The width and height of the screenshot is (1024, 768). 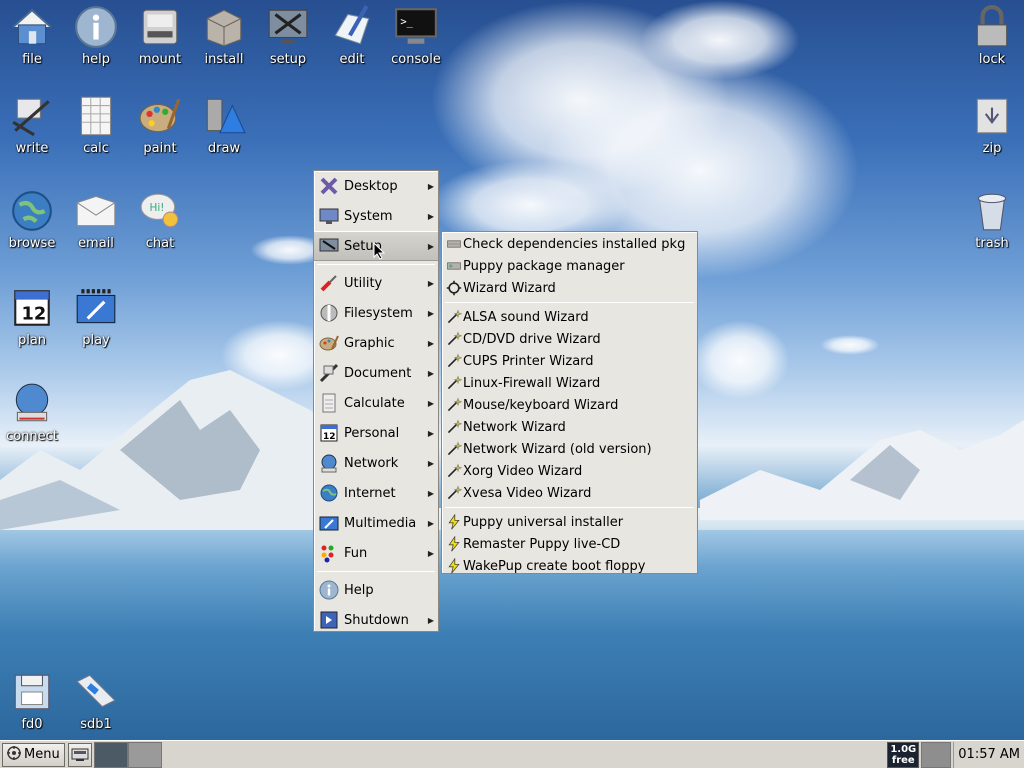 I want to click on desktop-icon-file: file, so click(x=32, y=35).